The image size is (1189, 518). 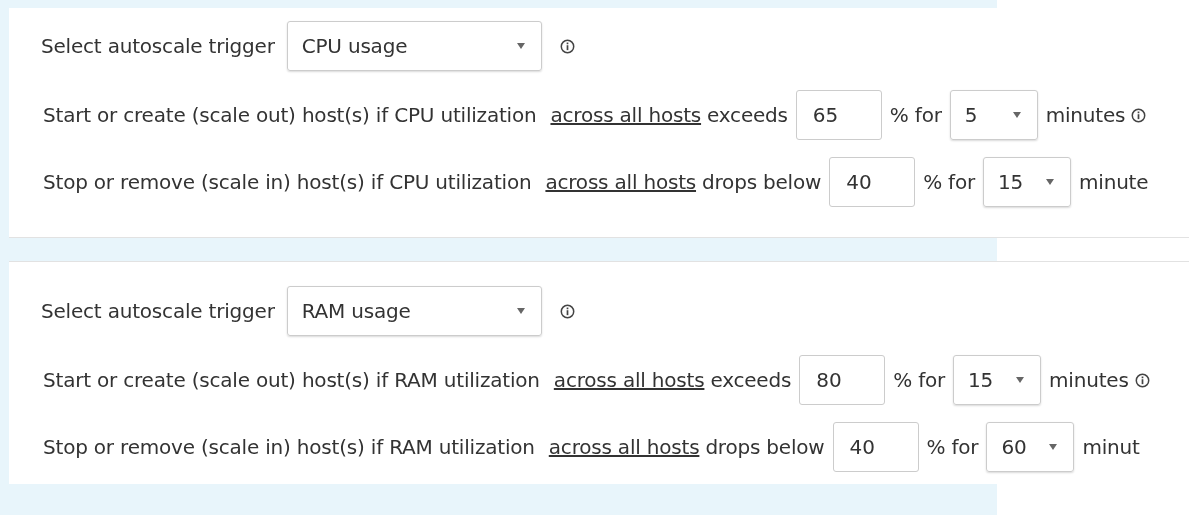 I want to click on dropdown: 5, so click(x=993, y=115).